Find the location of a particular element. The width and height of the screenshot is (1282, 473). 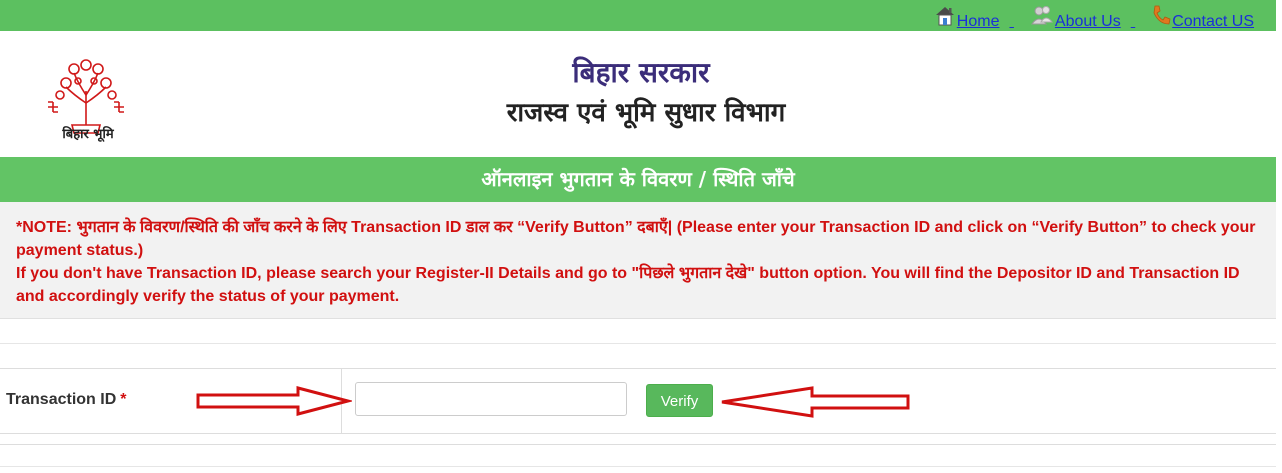

contact-link-label: Contact US is located at coordinates (1213, 21).